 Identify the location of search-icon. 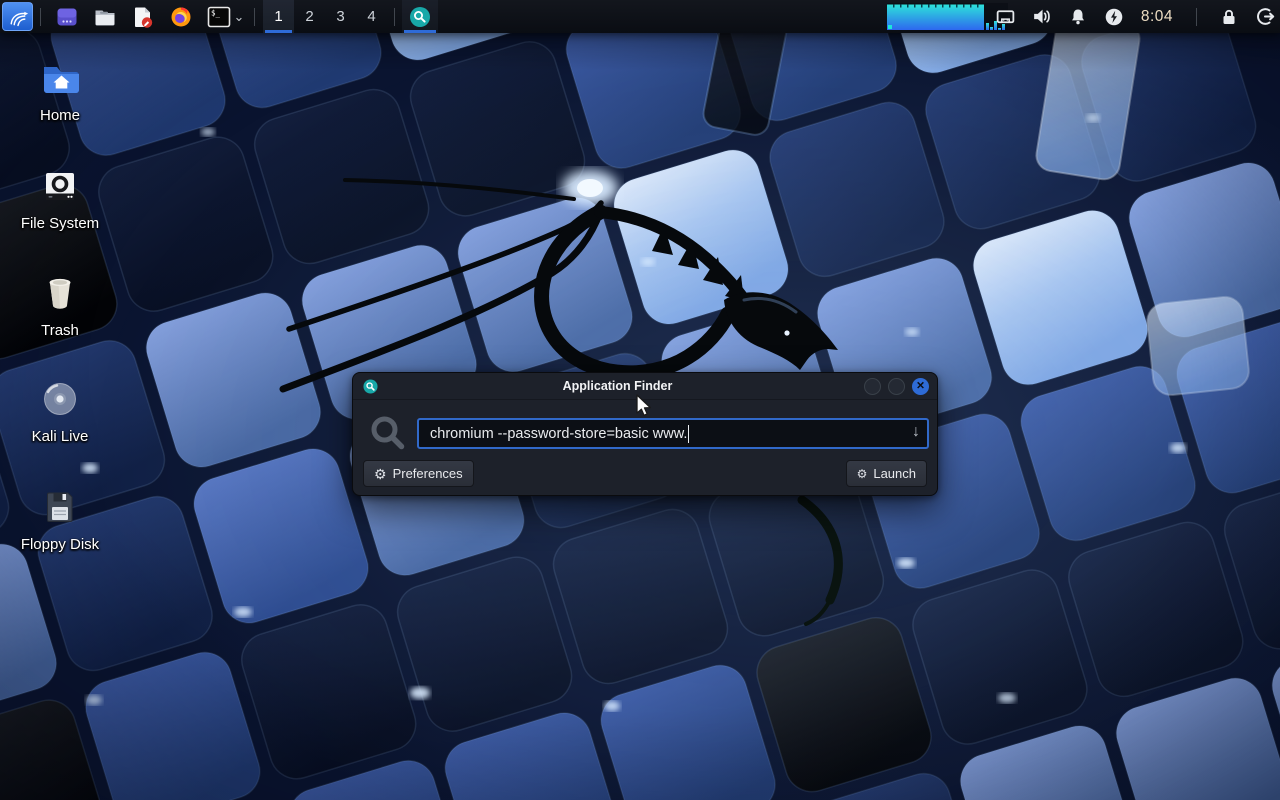
(388, 433).